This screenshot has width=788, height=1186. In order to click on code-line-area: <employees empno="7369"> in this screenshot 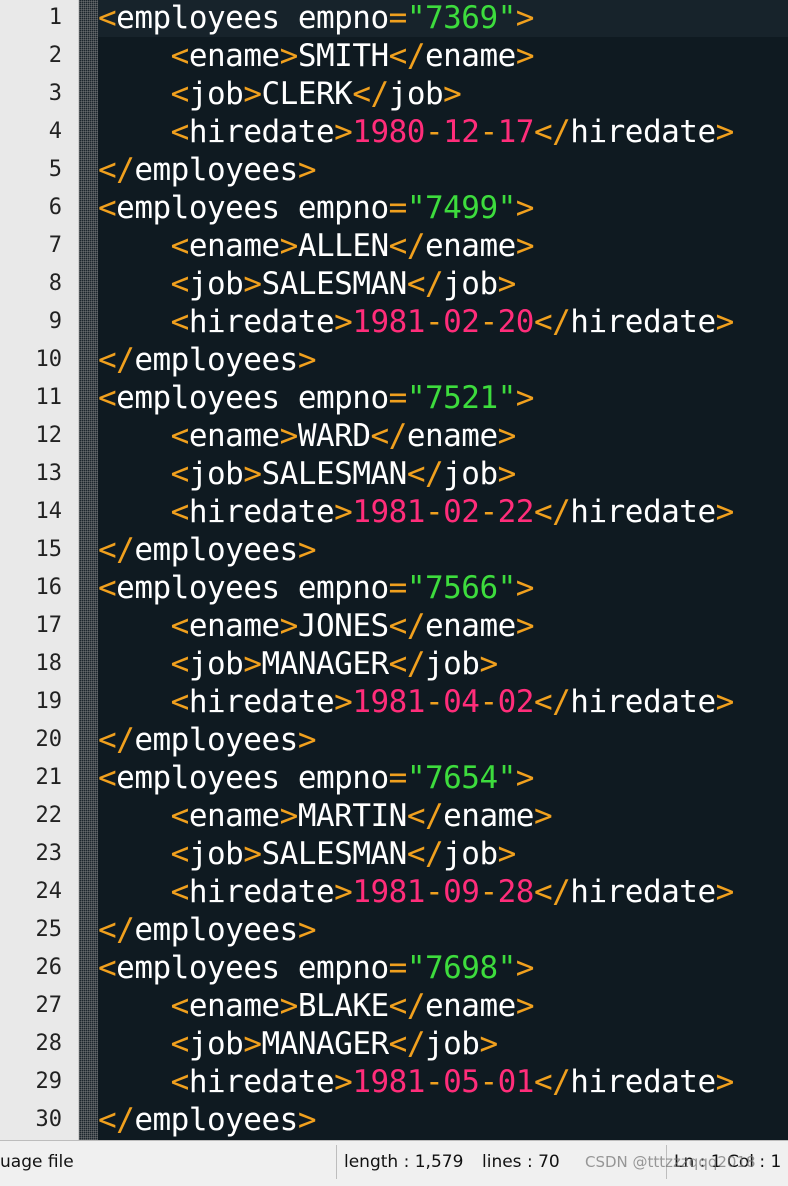, I will do `click(443, 18)`.